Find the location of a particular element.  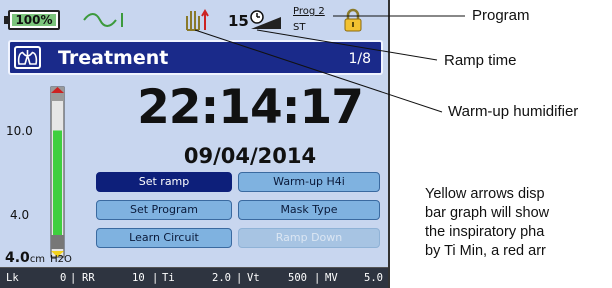

side-note-line: Yellow arrows disp is located at coordinates (485, 194).